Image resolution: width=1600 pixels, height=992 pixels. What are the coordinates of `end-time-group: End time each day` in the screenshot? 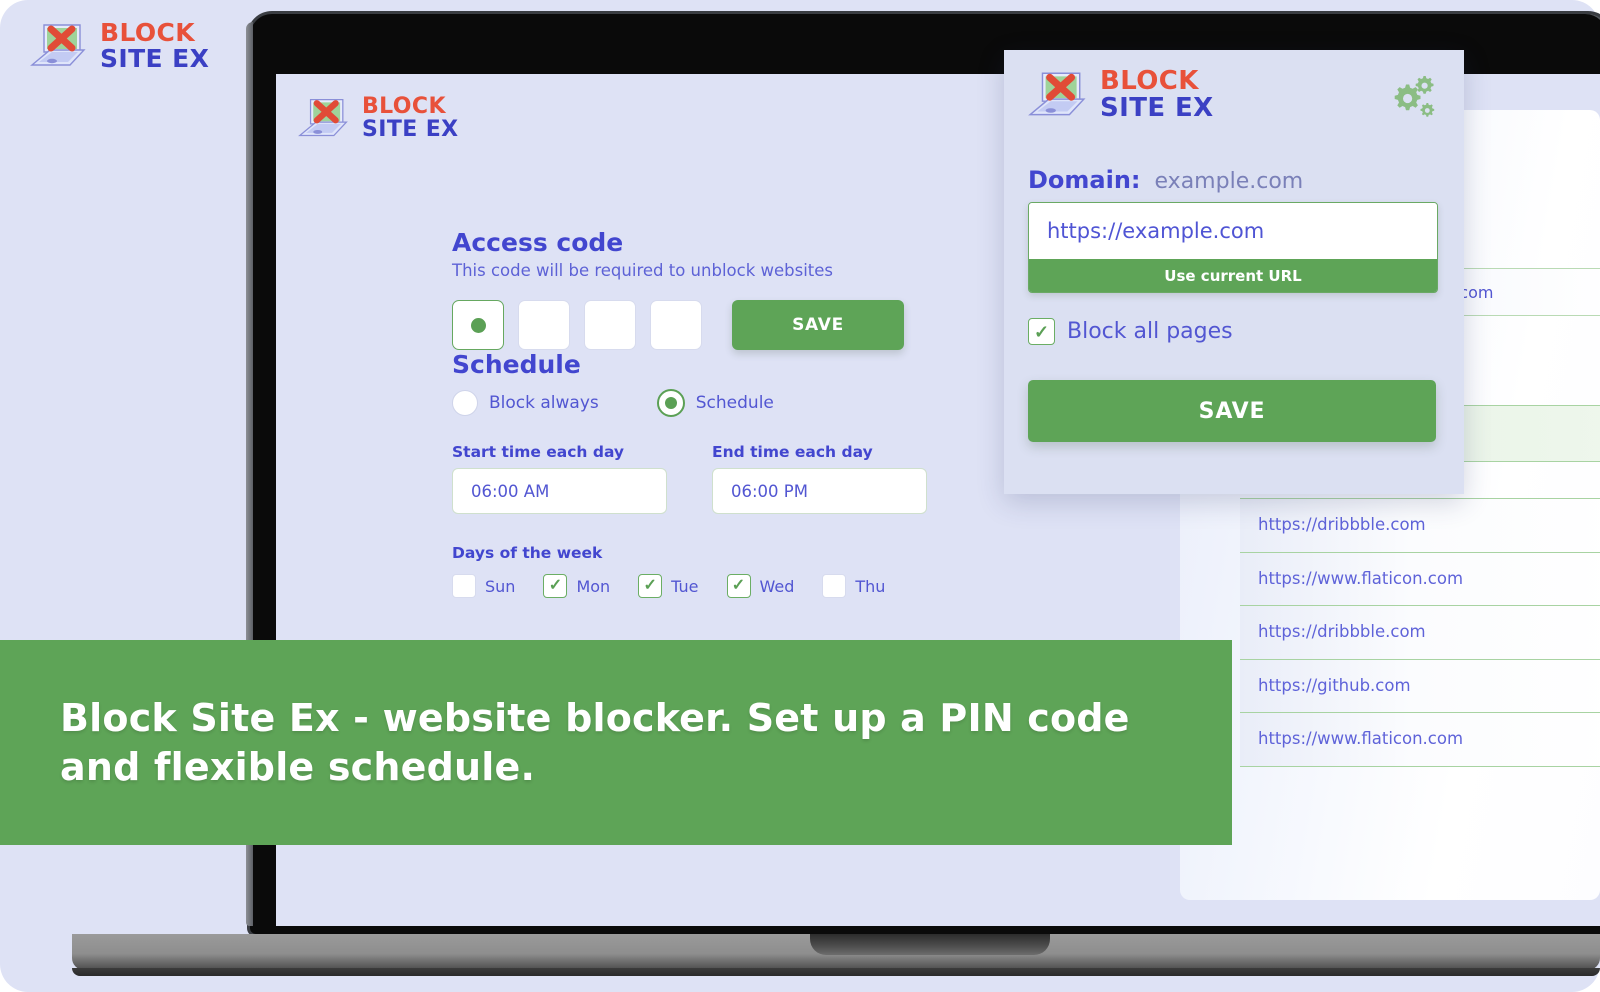 It's located at (819, 478).